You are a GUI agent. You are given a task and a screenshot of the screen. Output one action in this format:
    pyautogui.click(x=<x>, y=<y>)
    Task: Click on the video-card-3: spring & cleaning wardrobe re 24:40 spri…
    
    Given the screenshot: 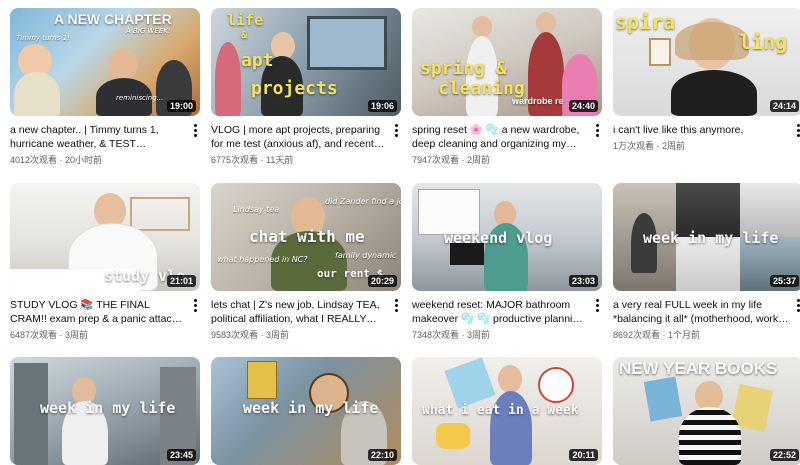 What is the action you would take?
    pyautogui.click(x=507, y=87)
    